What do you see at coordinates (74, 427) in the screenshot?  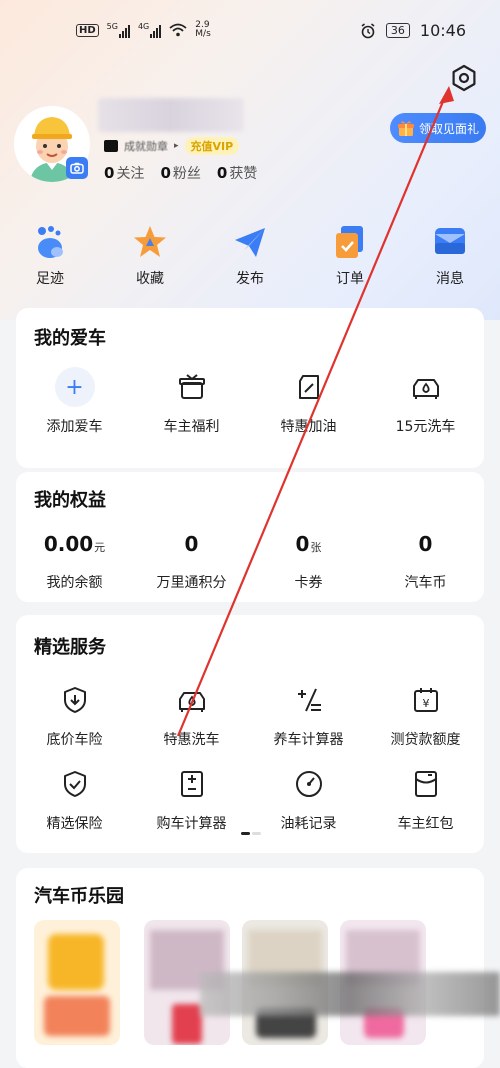 I see `add-car-label: 添加爱车` at bounding box center [74, 427].